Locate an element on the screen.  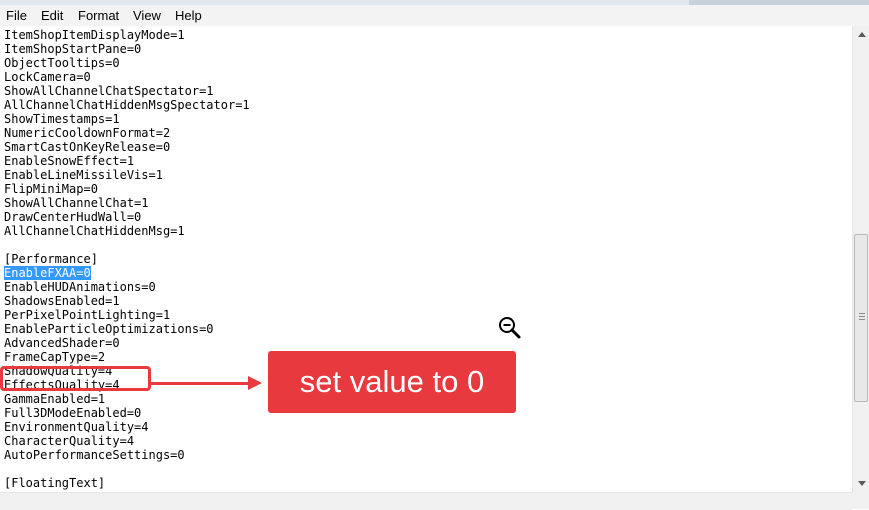
menu-edit: Edit is located at coordinates (52, 15).